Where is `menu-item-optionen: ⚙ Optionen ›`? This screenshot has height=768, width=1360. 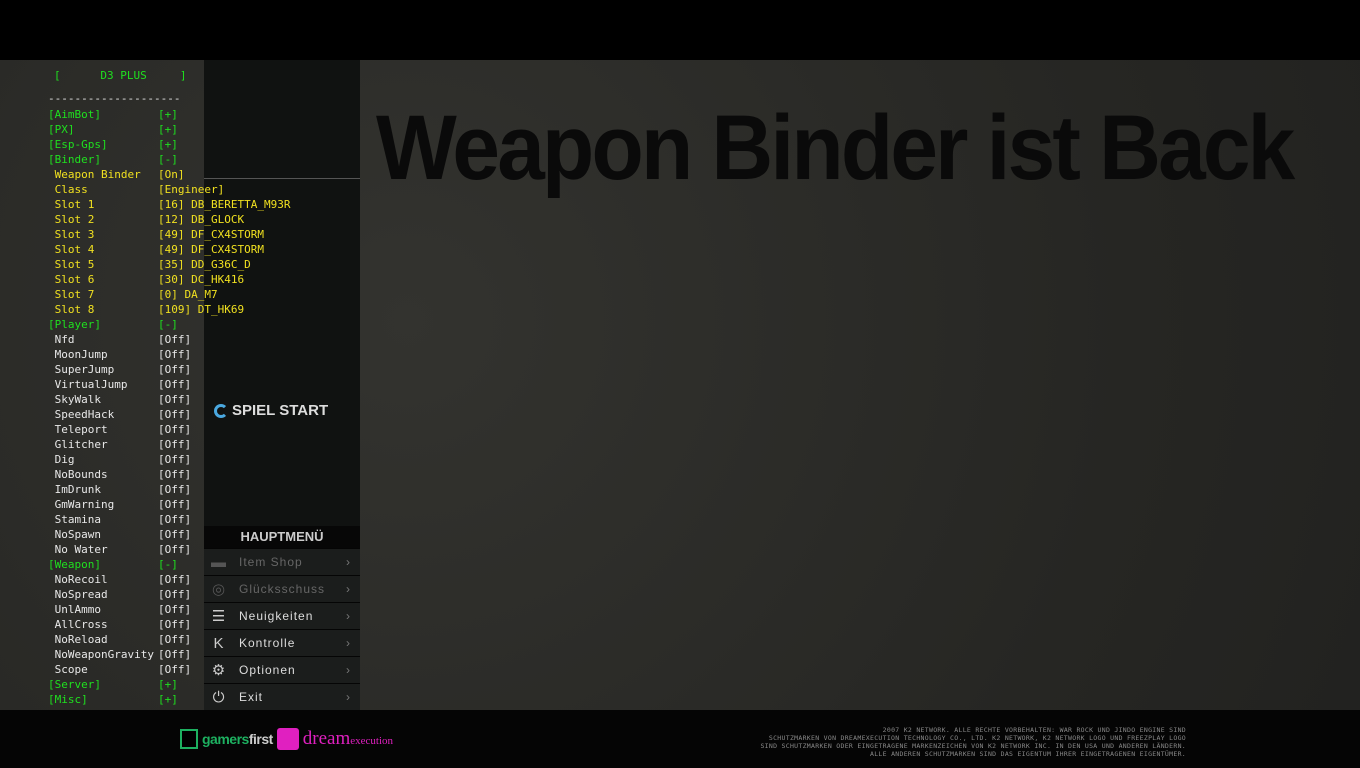 menu-item-optionen: ⚙ Optionen › is located at coordinates (282, 669).